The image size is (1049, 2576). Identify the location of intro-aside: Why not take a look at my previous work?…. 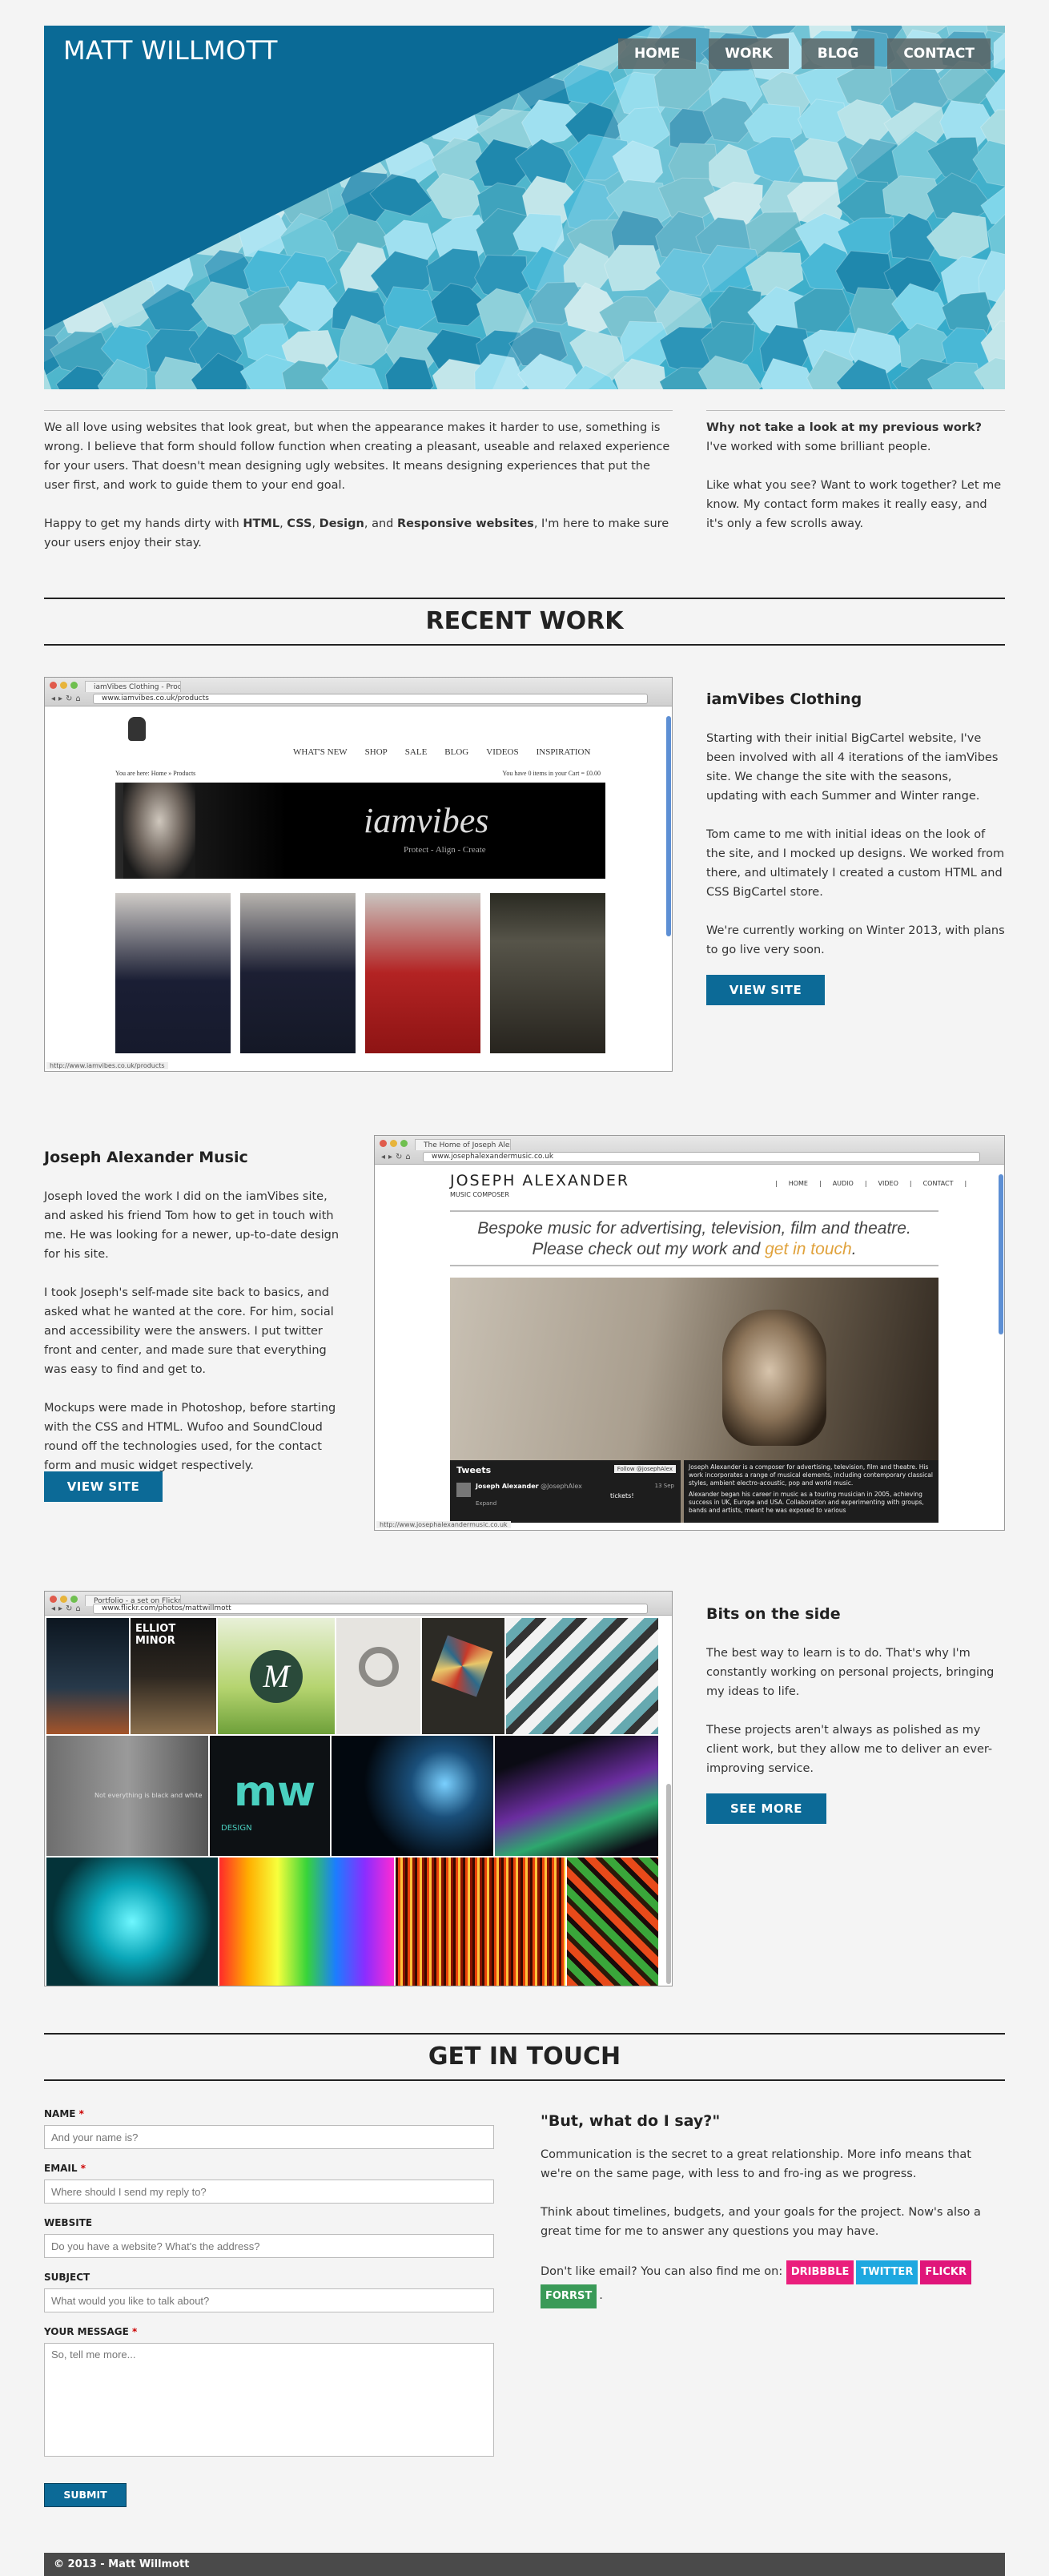
(855, 485).